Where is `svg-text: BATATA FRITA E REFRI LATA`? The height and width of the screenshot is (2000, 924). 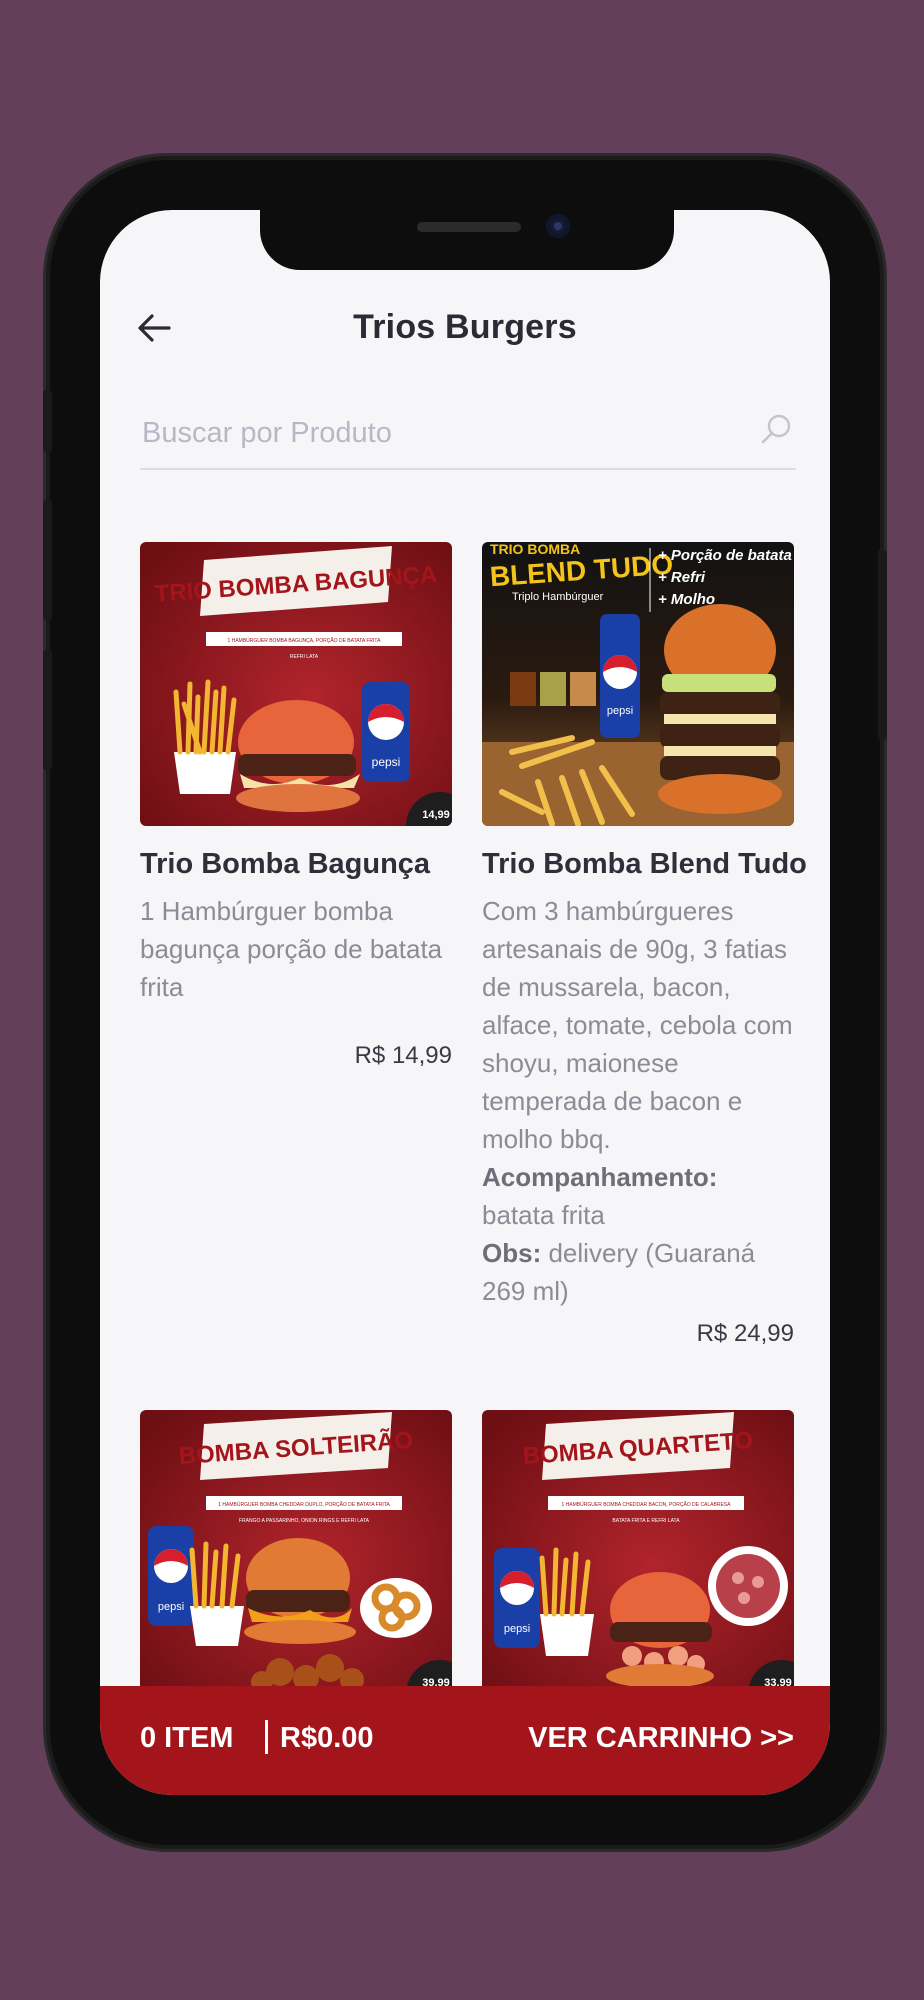
svg-text: BATATA FRITA E REFRI LATA is located at coordinates (646, 1521).